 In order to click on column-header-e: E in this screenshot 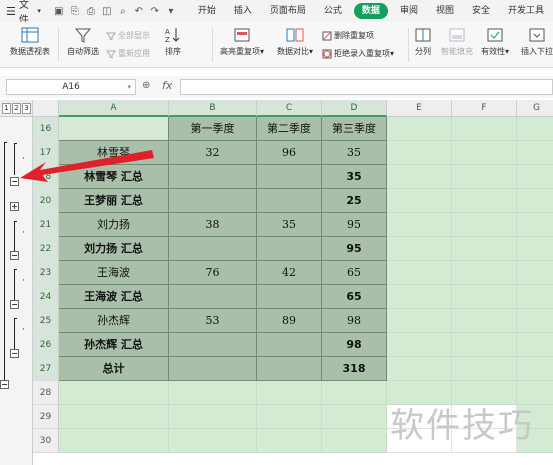, I will do `click(419, 108)`.